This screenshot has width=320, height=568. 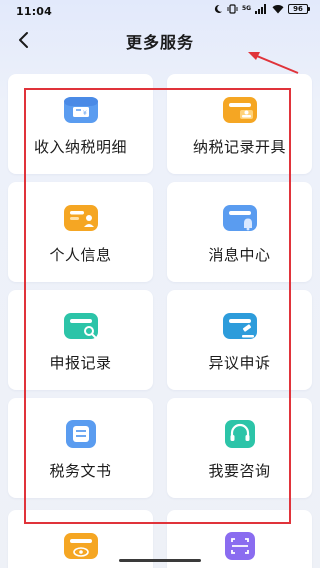 What do you see at coordinates (239, 434) in the screenshot?
I see `headset-icon` at bounding box center [239, 434].